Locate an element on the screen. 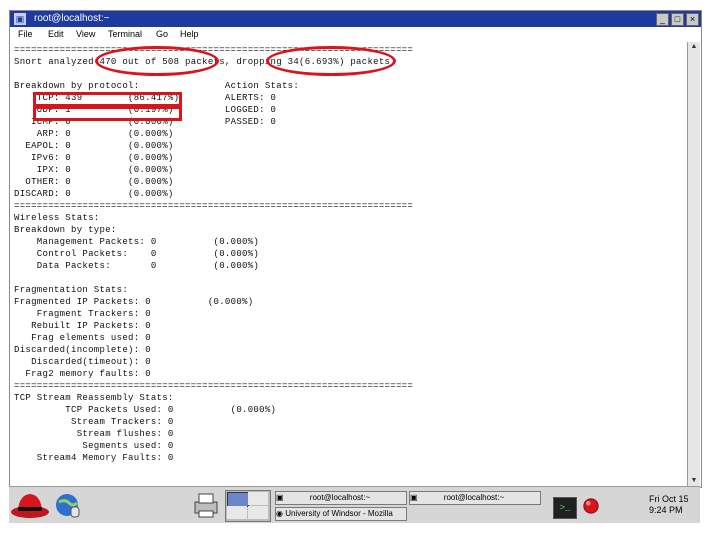  terminal-line: Frag elements used: 0 is located at coordinates (82, 338).